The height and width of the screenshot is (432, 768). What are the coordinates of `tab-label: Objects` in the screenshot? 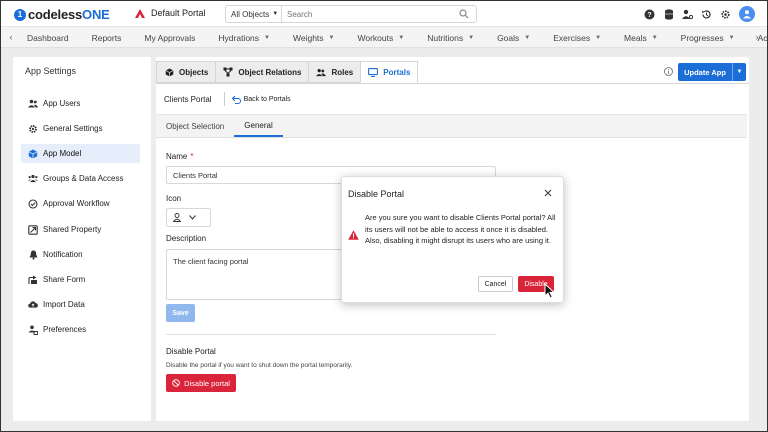 It's located at (194, 72).